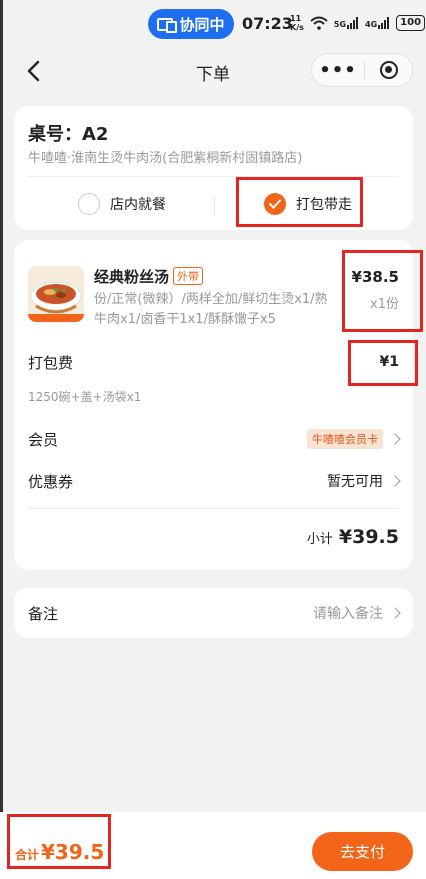 This screenshot has width=426, height=879. What do you see at coordinates (383, 363) in the screenshot?
I see `annotation-box-packing` at bounding box center [383, 363].